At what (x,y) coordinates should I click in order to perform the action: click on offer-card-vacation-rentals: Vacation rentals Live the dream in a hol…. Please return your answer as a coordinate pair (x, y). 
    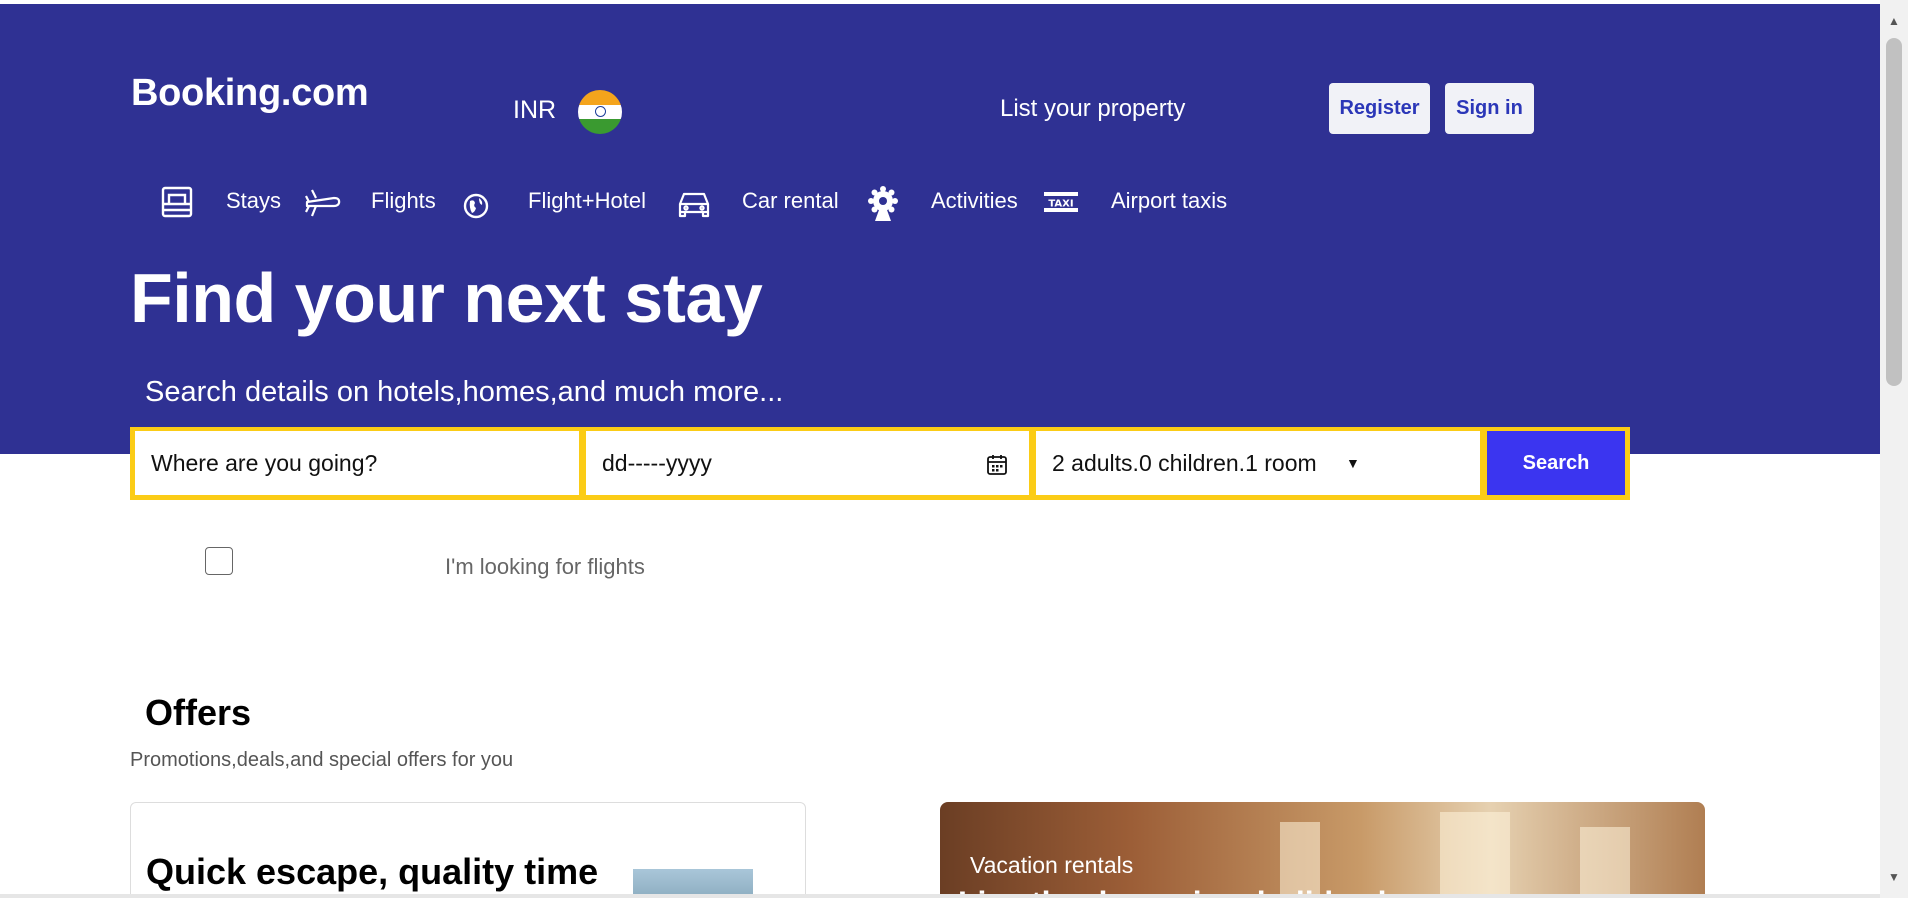
    Looking at the image, I should click on (1322, 850).